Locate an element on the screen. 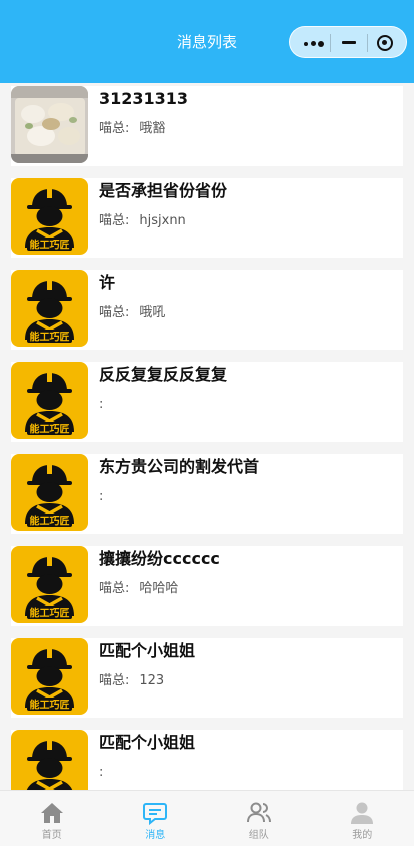 The width and height of the screenshot is (414, 846). message-item: 能工巧匠 匹配个小姐姐喵总: 123 is located at coordinates (207, 678).